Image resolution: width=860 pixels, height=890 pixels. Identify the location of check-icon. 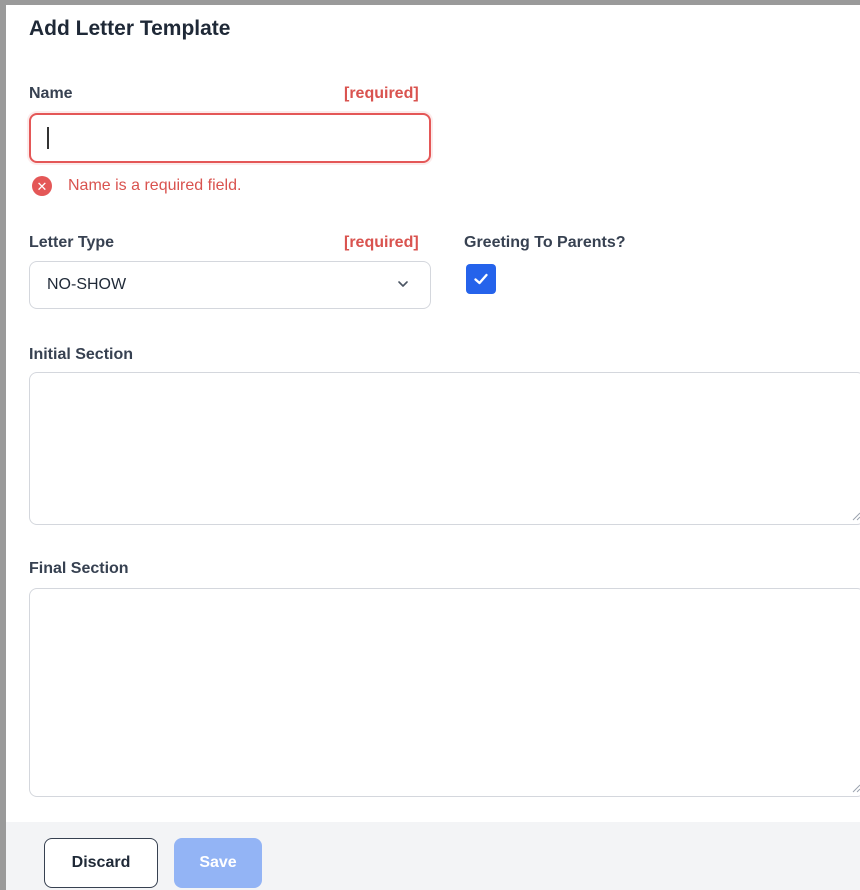
(481, 279).